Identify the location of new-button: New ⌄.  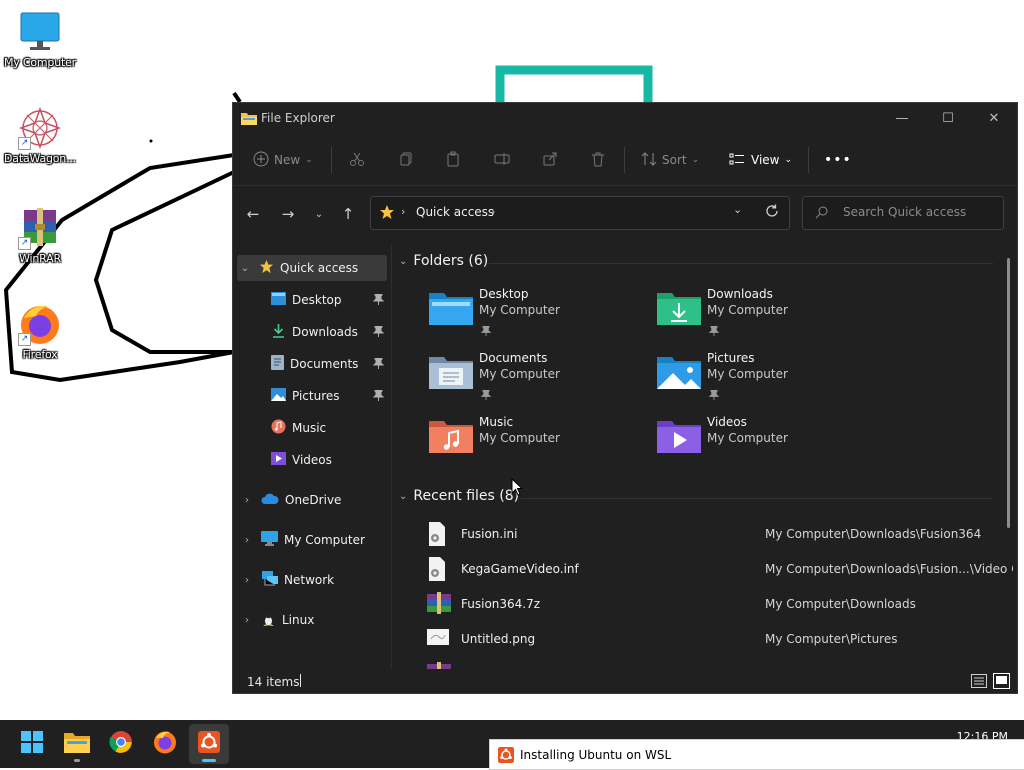
(283, 160).